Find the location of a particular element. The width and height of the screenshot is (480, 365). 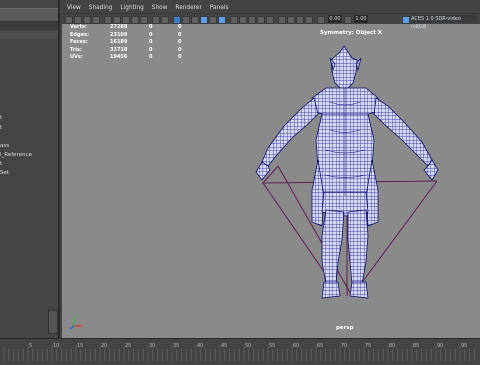

xray-icon is located at coordinates (291, 20).